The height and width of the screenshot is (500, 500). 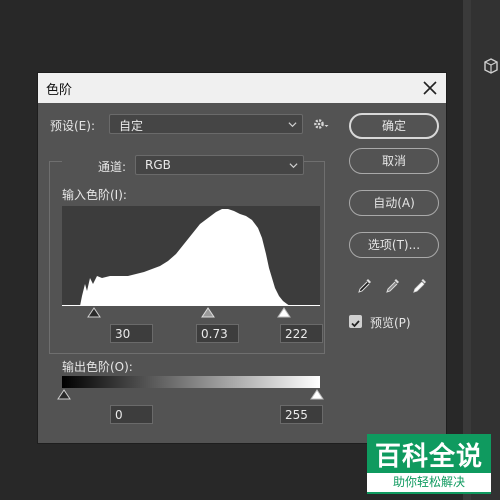 I want to click on channel-label: 通道:, so click(x=112, y=167).